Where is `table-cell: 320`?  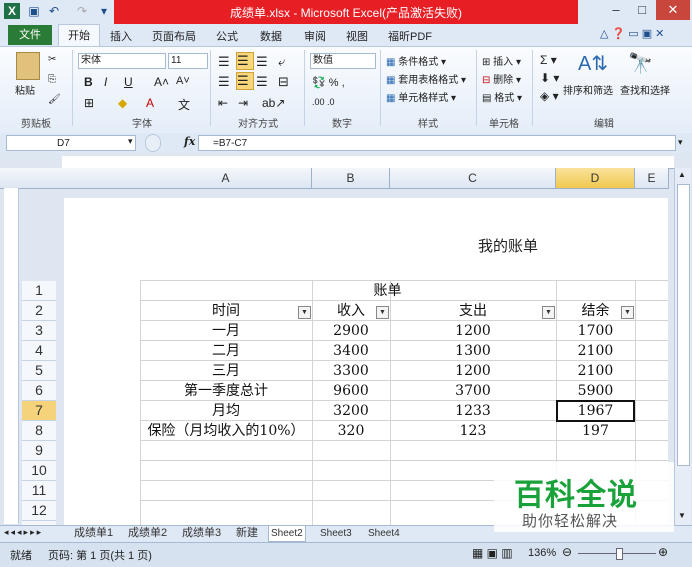
table-cell: 320 is located at coordinates (351, 431).